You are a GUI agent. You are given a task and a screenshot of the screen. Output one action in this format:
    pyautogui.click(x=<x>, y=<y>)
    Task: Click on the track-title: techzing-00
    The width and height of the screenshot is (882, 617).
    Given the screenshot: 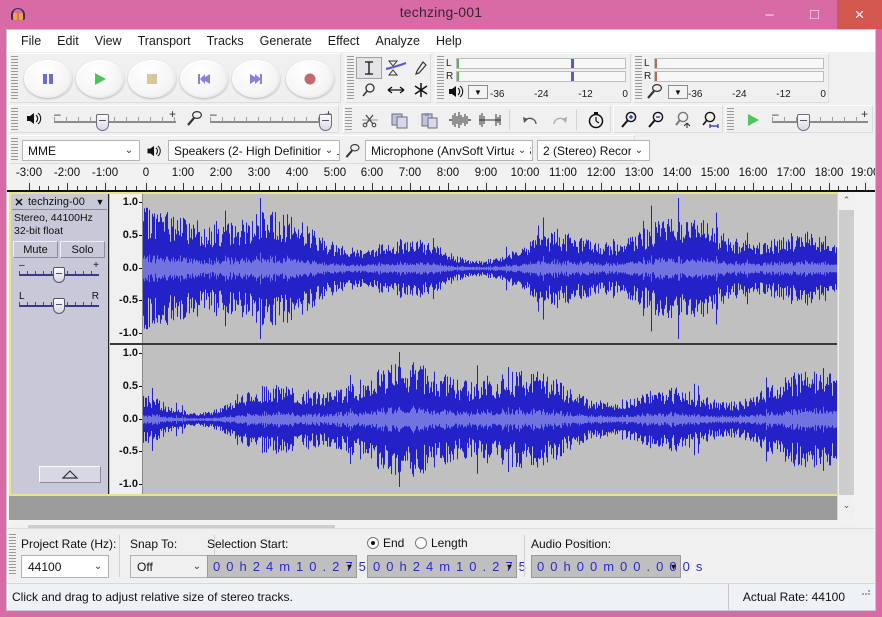 What is the action you would take?
    pyautogui.click(x=59, y=202)
    